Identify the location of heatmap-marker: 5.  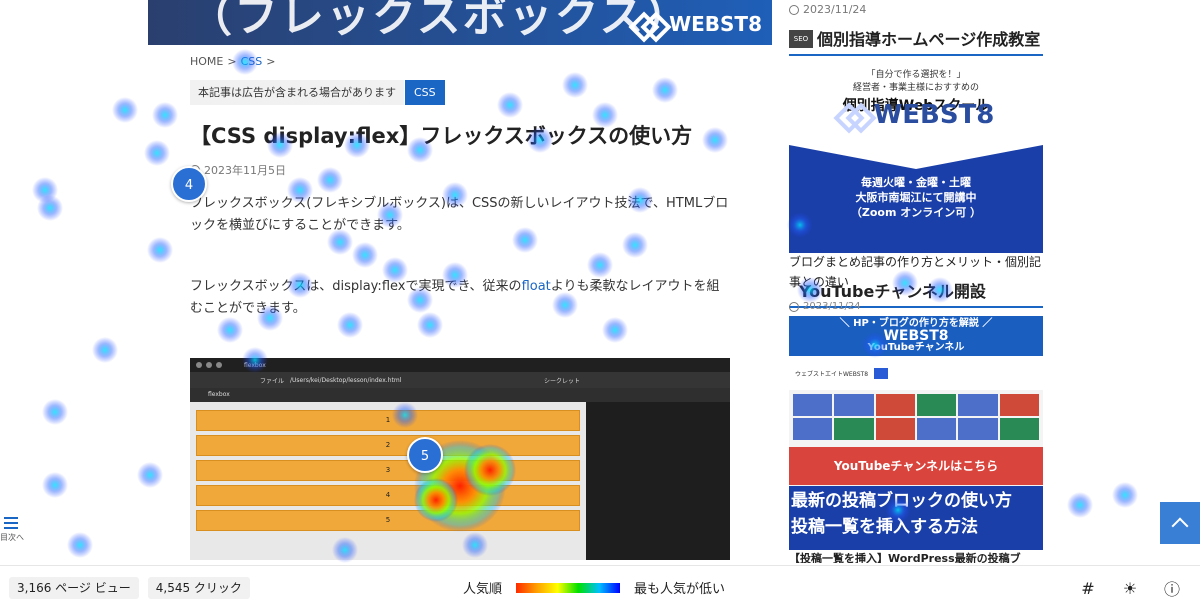
(425, 455).